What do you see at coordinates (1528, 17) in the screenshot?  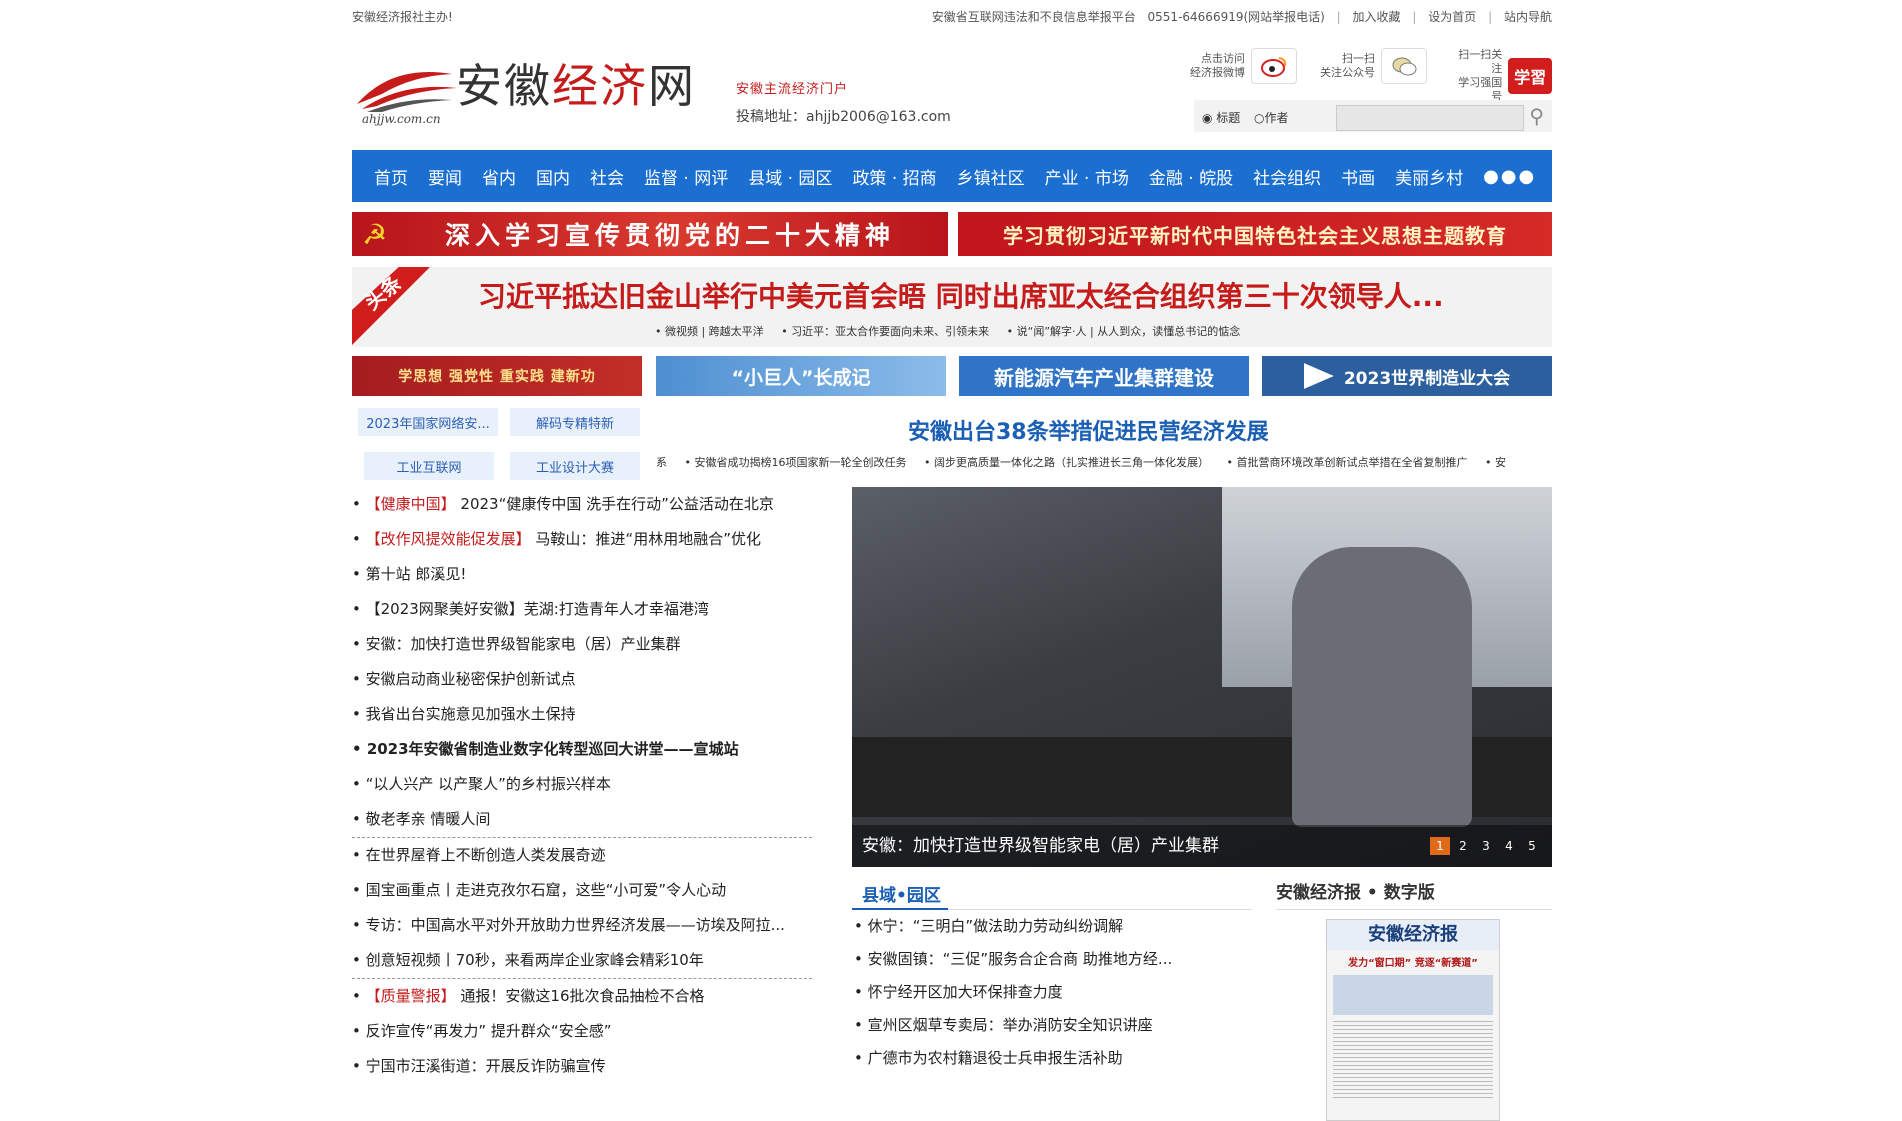 I see `sitemap-link: 站内导航` at bounding box center [1528, 17].